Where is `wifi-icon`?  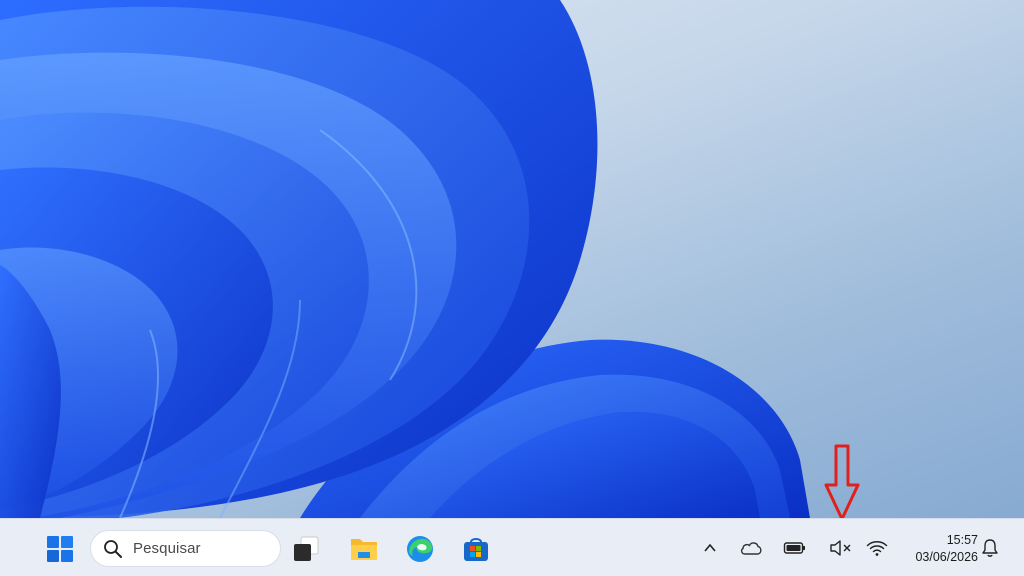
wifi-icon is located at coordinates (877, 548).